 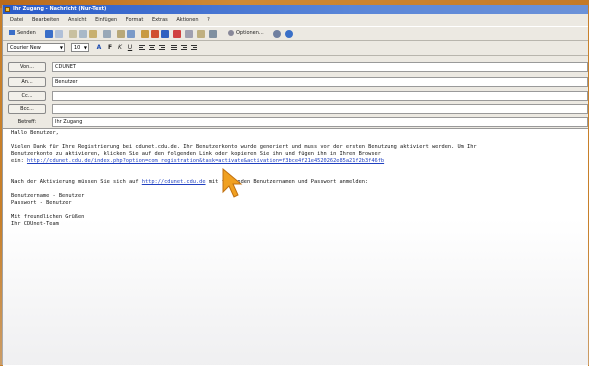 What do you see at coordinates (201, 34) in the screenshot?
I see `permission-icon` at bounding box center [201, 34].